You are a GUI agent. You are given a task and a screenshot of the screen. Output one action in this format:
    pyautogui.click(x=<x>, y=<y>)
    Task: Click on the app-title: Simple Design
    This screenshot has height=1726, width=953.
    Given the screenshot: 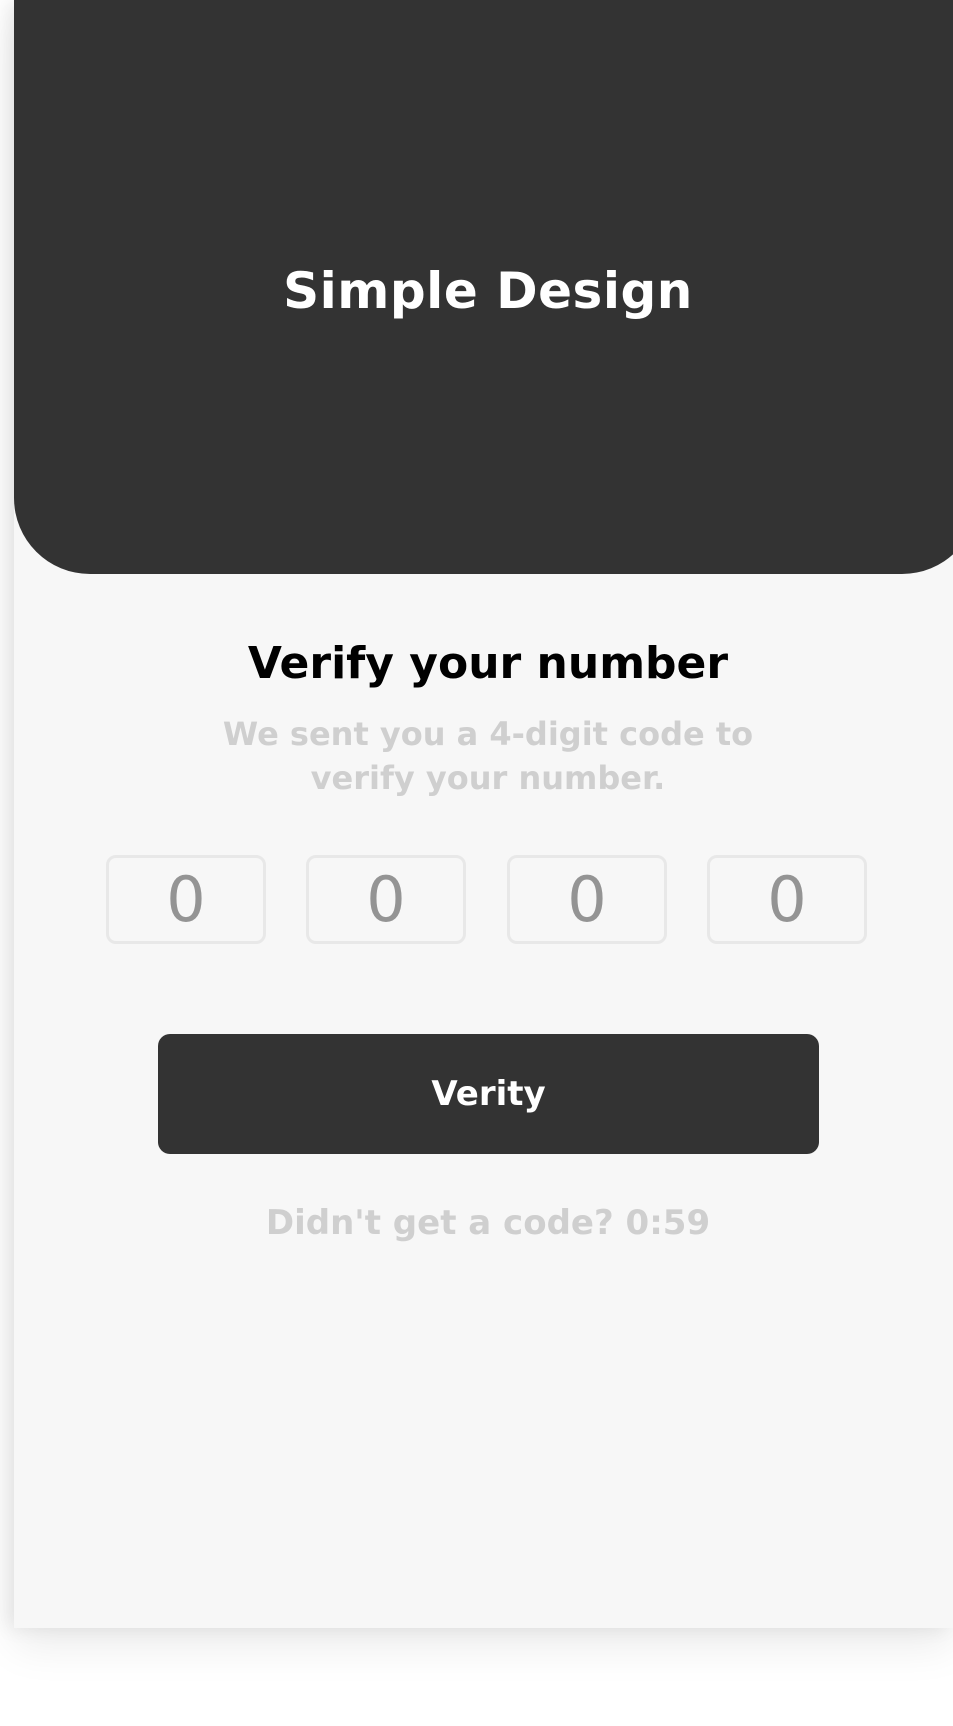 What is the action you would take?
    pyautogui.click(x=488, y=291)
    